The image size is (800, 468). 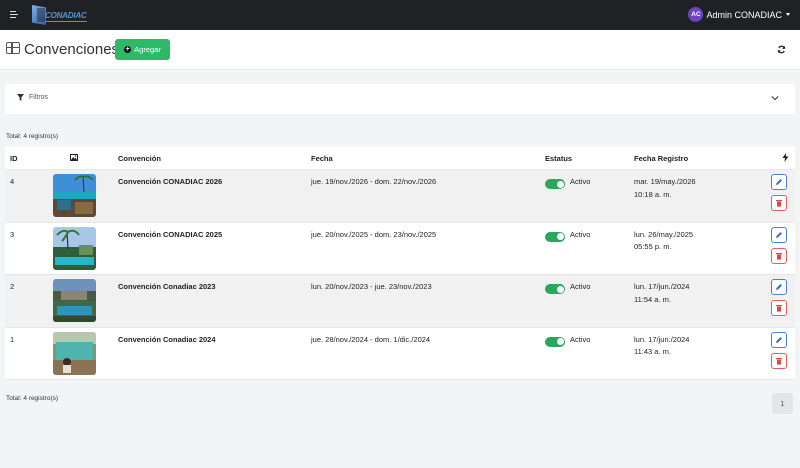 What do you see at coordinates (170, 181) in the screenshot?
I see `convention-name: Convención CONADIAC 2026` at bounding box center [170, 181].